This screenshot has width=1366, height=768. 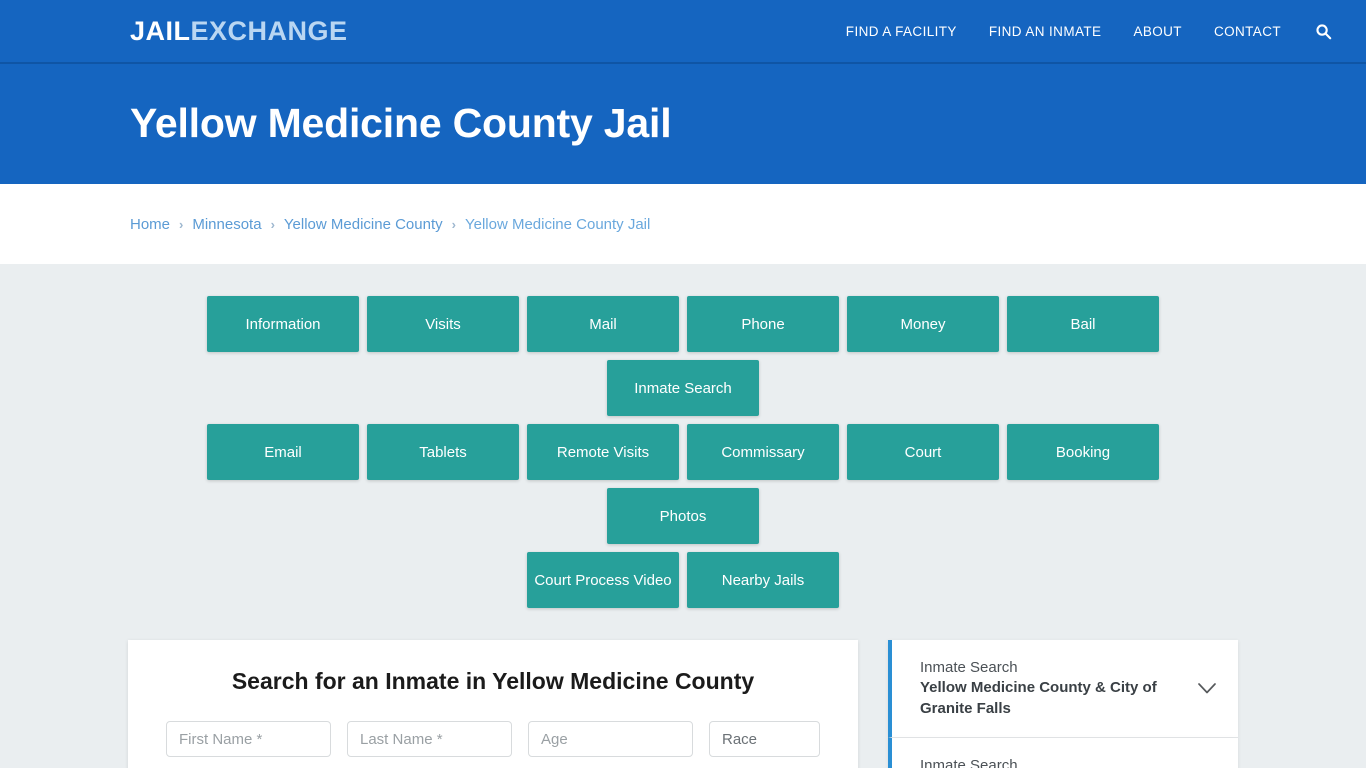 I want to click on nav-find-a-facility: FIND A FACILITY, so click(x=901, y=31).